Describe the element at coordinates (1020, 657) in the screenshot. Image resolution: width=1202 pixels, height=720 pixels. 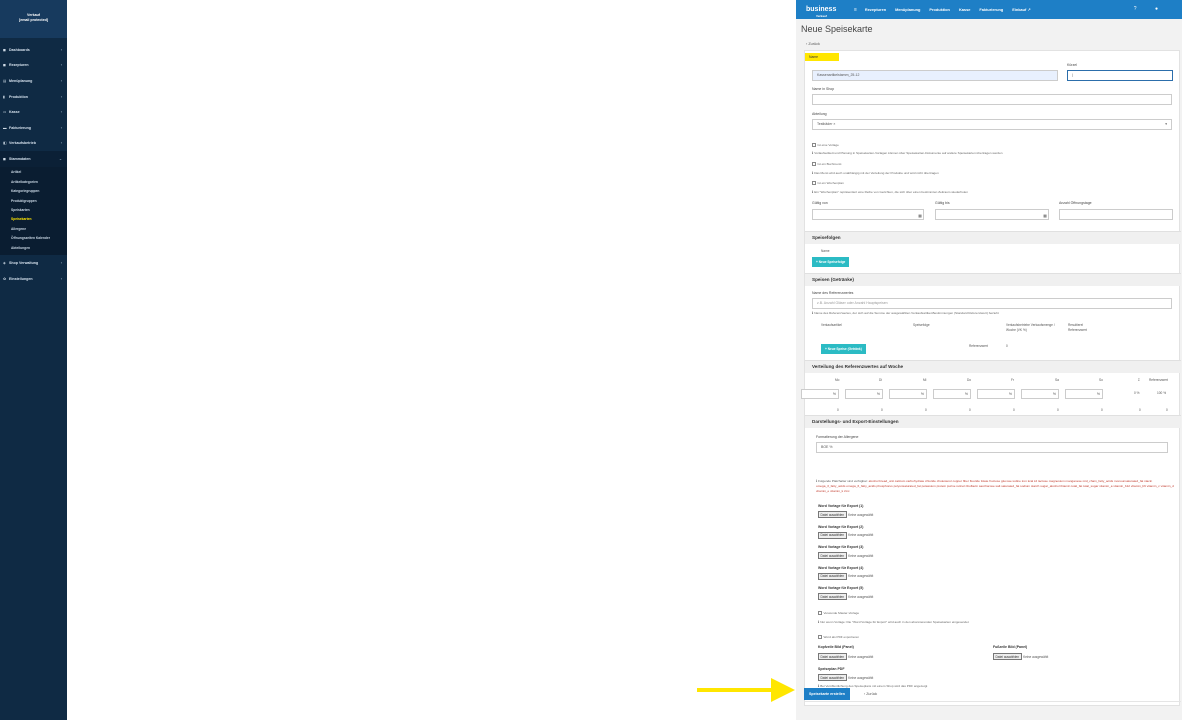
I see `footer-img-file: Datei auswählen Keine ausgewählt` at that location.